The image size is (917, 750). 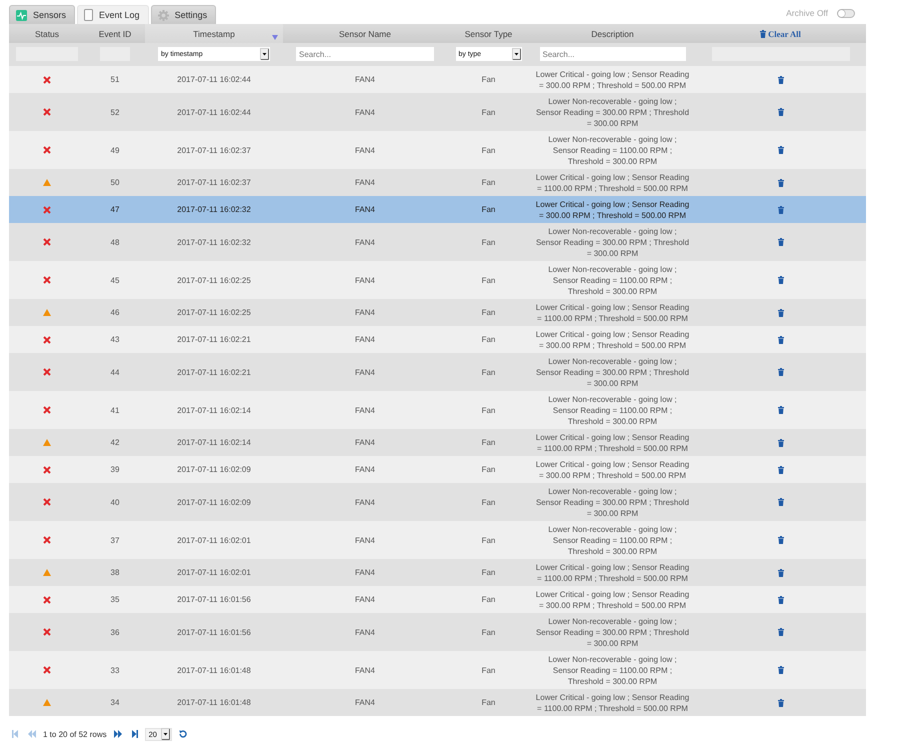 I want to click on event-row: 46 2017-07-11 16:02:25 FAN4 Fan Lower Critical - going low ; Sensor Reading = 1100.00 RPM ; Threshold = 500.00 RPM, so click(x=437, y=312).